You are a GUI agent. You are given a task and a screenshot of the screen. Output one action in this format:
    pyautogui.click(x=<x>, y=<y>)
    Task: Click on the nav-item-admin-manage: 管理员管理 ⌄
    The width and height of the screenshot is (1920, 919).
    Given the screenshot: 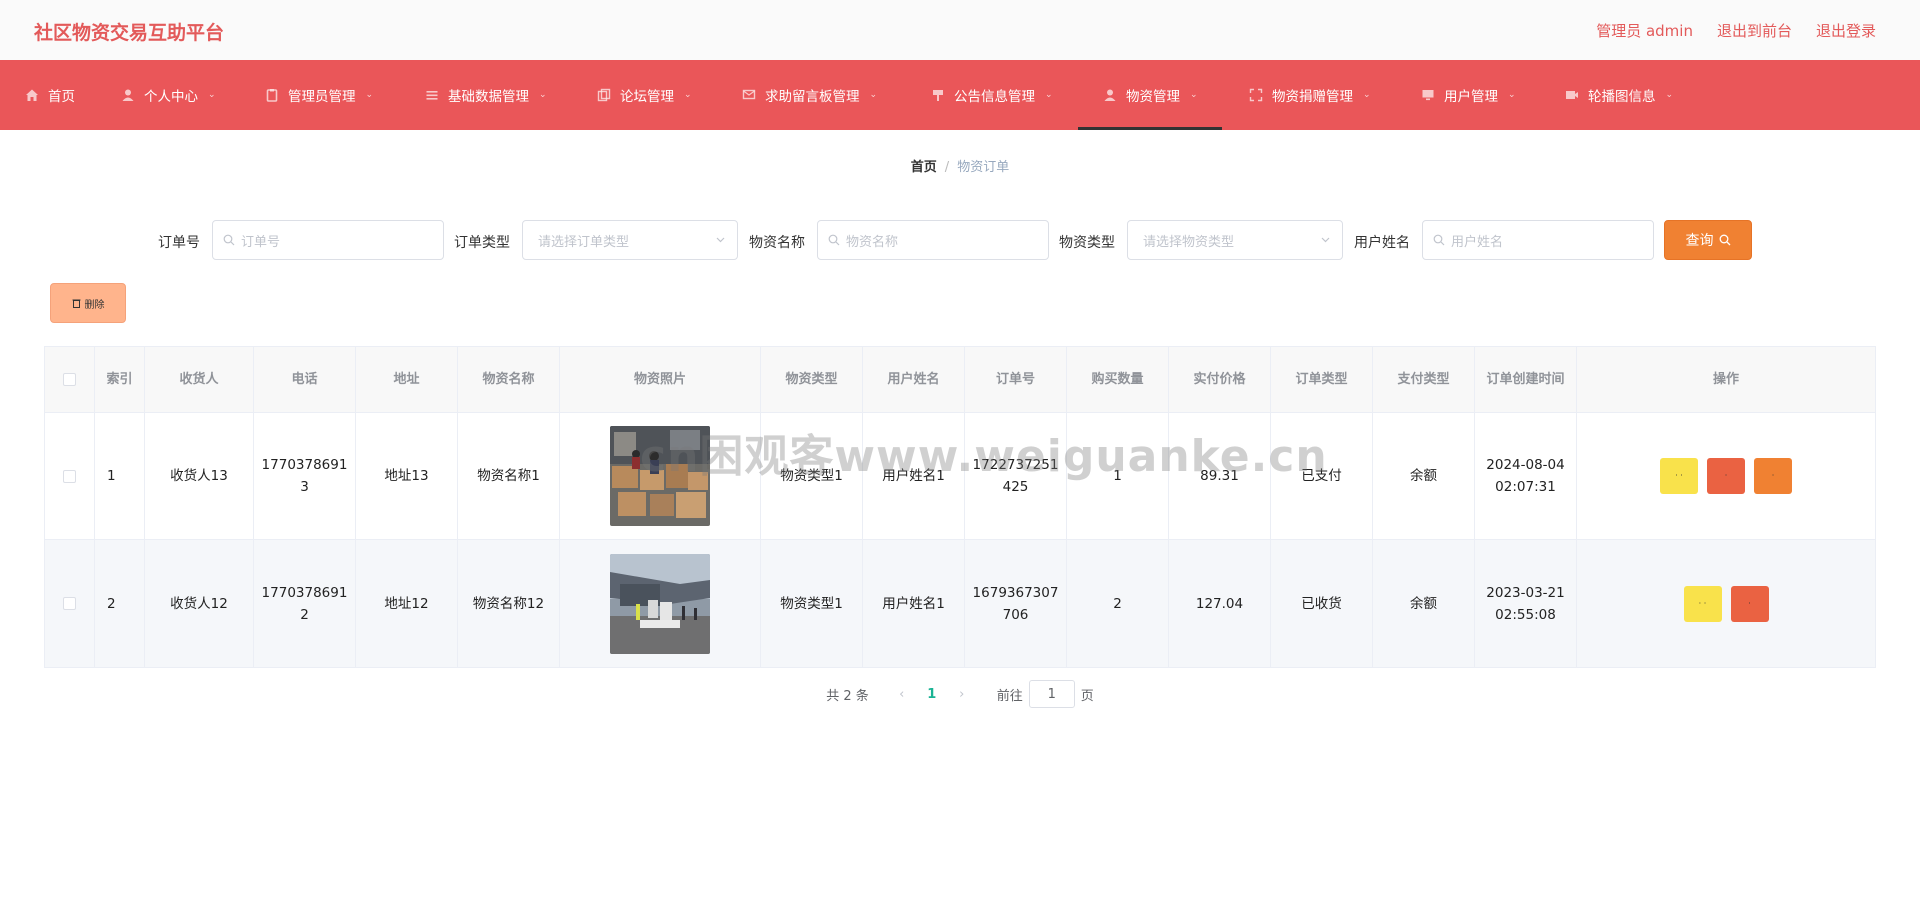 What is the action you would take?
    pyautogui.click(x=318, y=95)
    